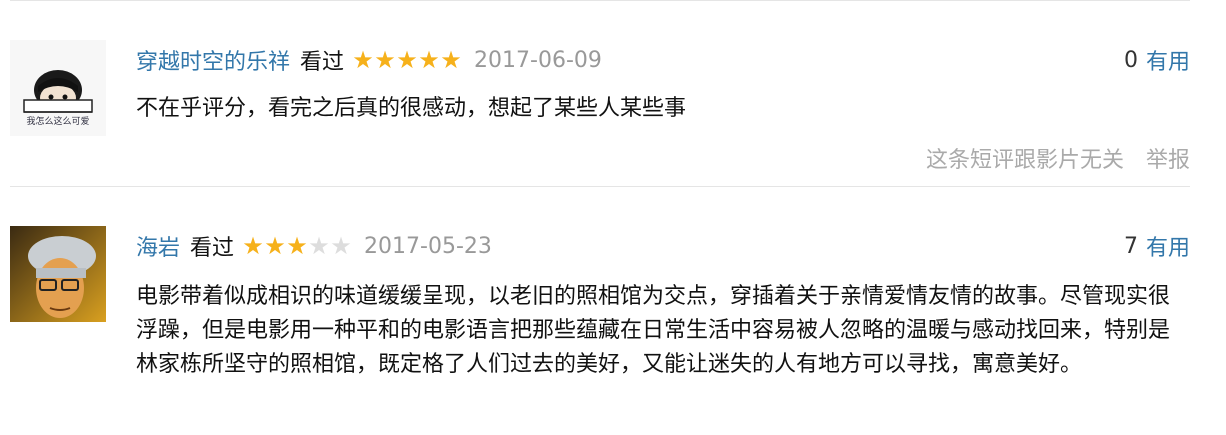 The image size is (1226, 435). What do you see at coordinates (1168, 160) in the screenshot?
I see `report-link: 举报` at bounding box center [1168, 160].